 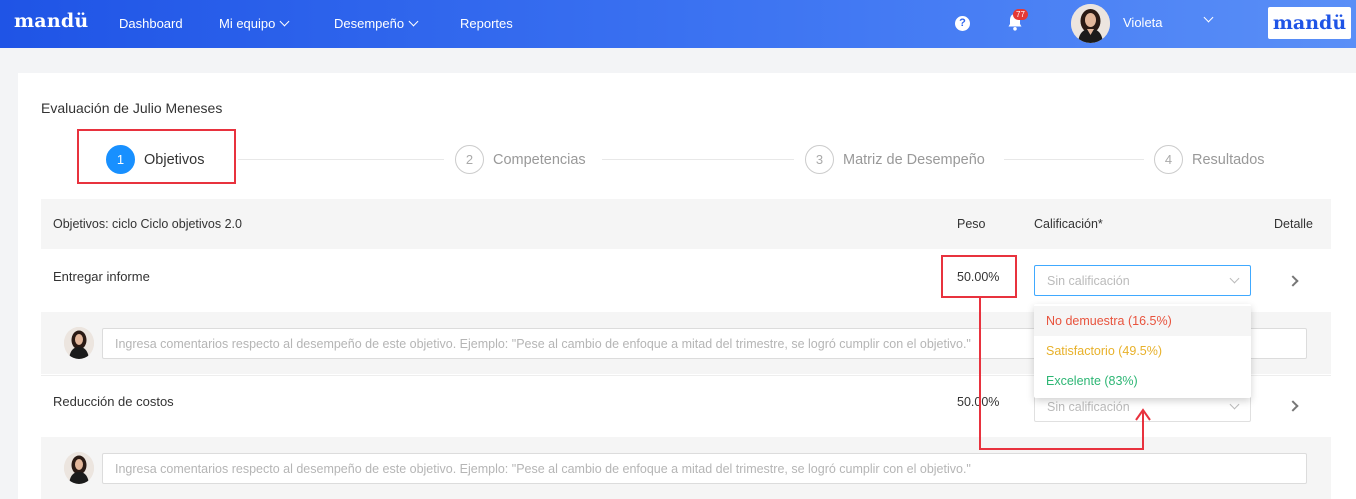 I want to click on objective-weight: 50.00%, so click(x=978, y=402).